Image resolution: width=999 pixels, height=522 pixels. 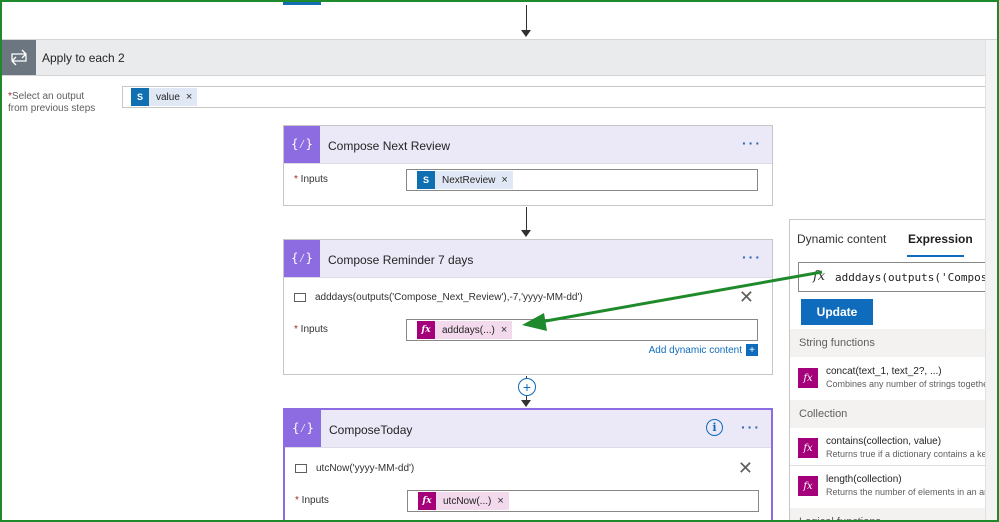 I want to click on annotation-arrow, so click(x=672, y=300).